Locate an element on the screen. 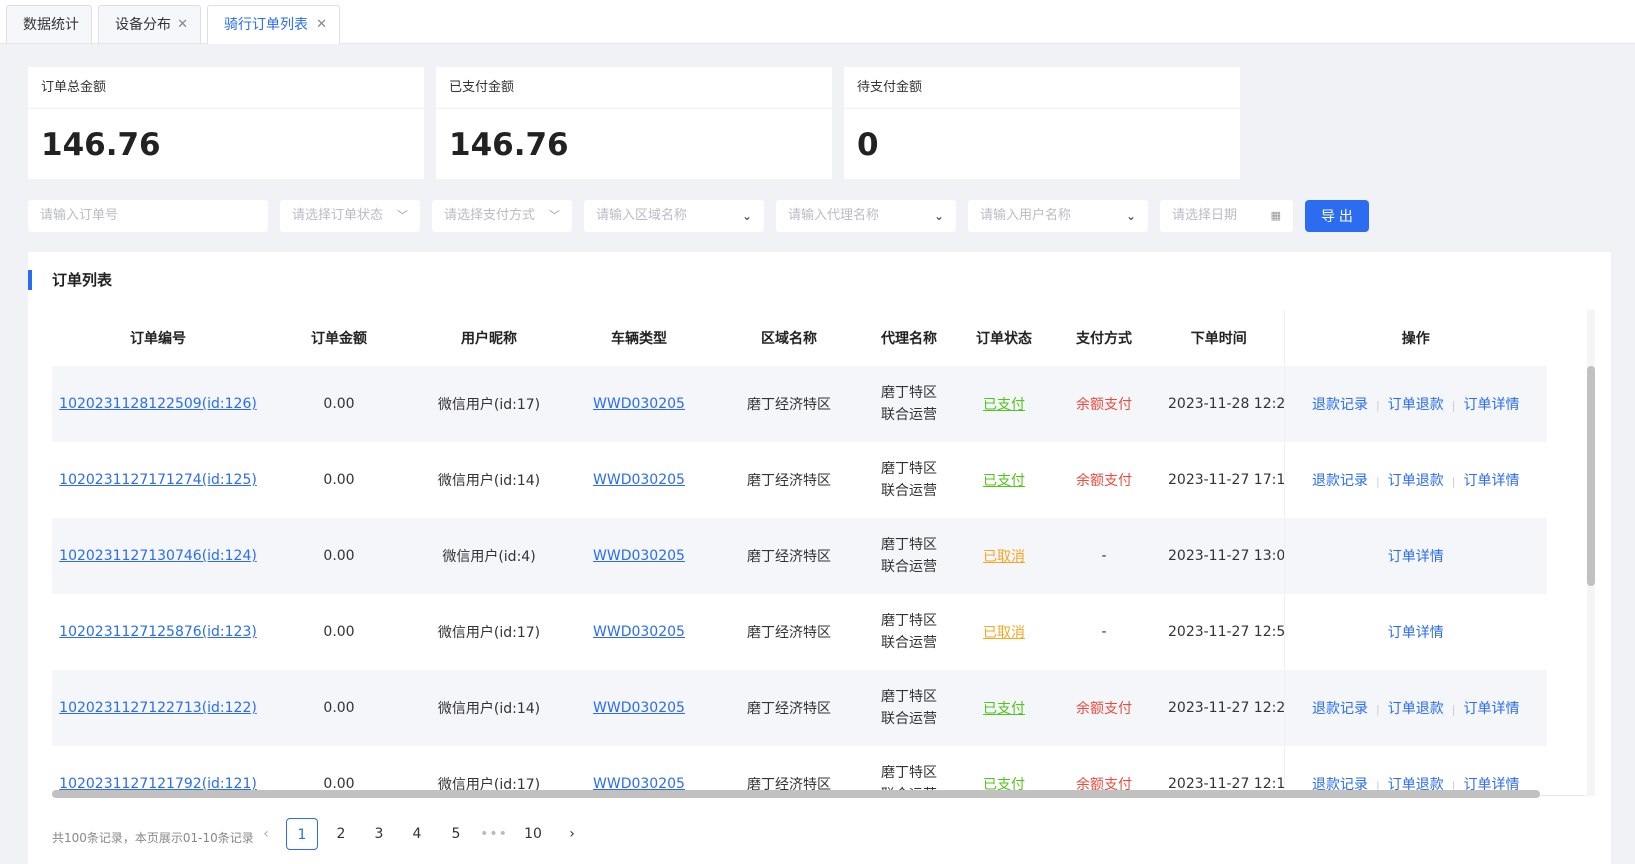  page-button: 10 is located at coordinates (533, 834).